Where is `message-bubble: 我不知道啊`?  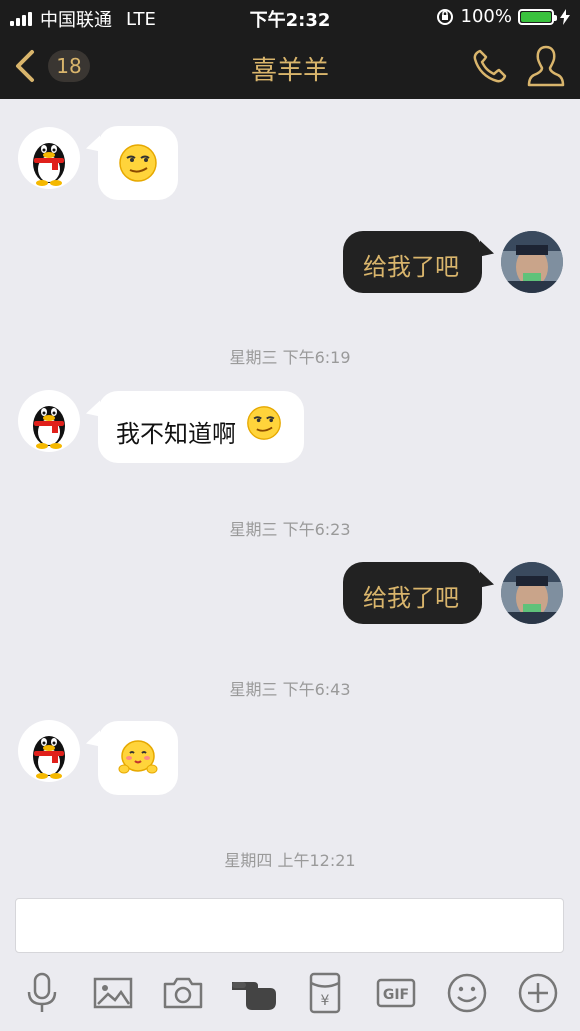 message-bubble: 我不知道啊 is located at coordinates (201, 427).